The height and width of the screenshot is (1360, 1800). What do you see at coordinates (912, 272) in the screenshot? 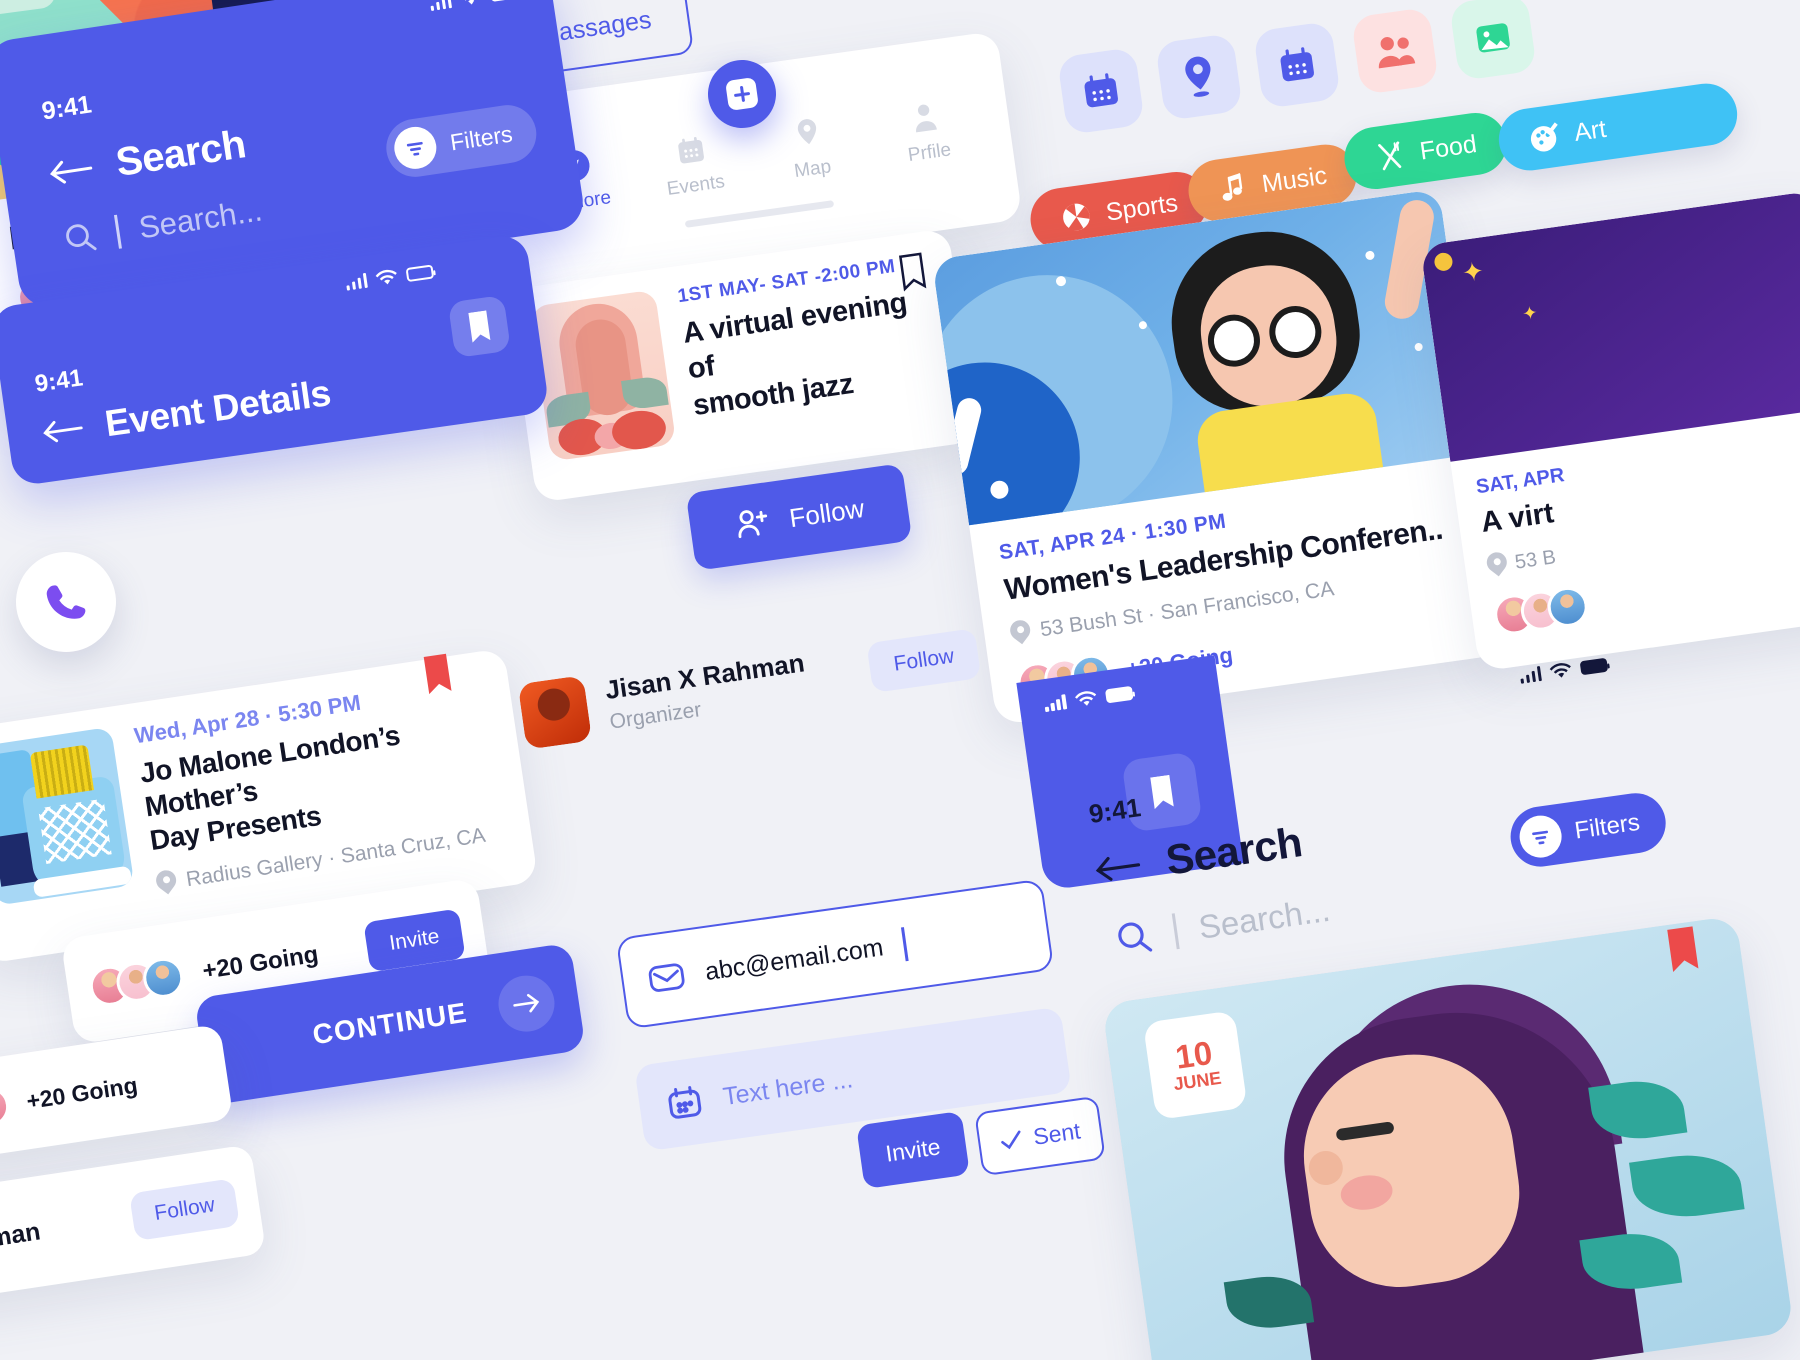
I see `bookmark-outline-icon` at bounding box center [912, 272].